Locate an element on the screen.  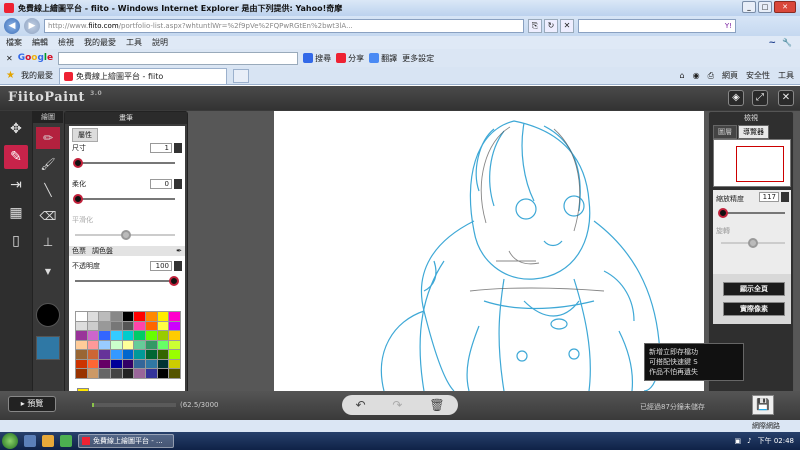
new-tab-button is located at coordinates (240, 75).